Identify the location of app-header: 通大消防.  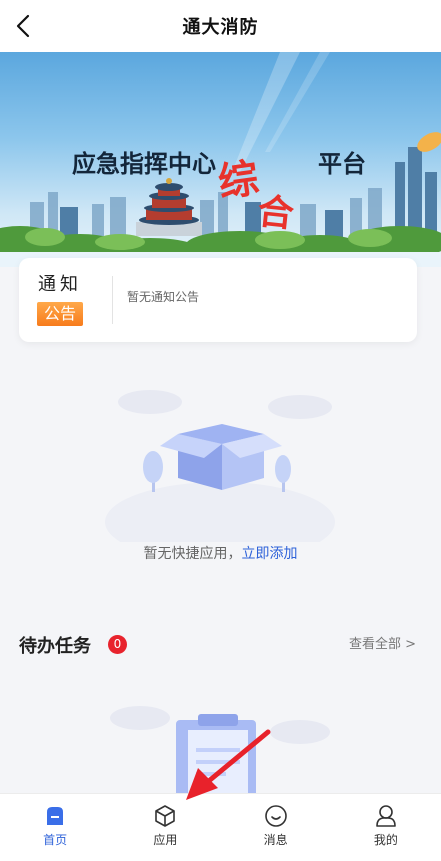
(220, 26).